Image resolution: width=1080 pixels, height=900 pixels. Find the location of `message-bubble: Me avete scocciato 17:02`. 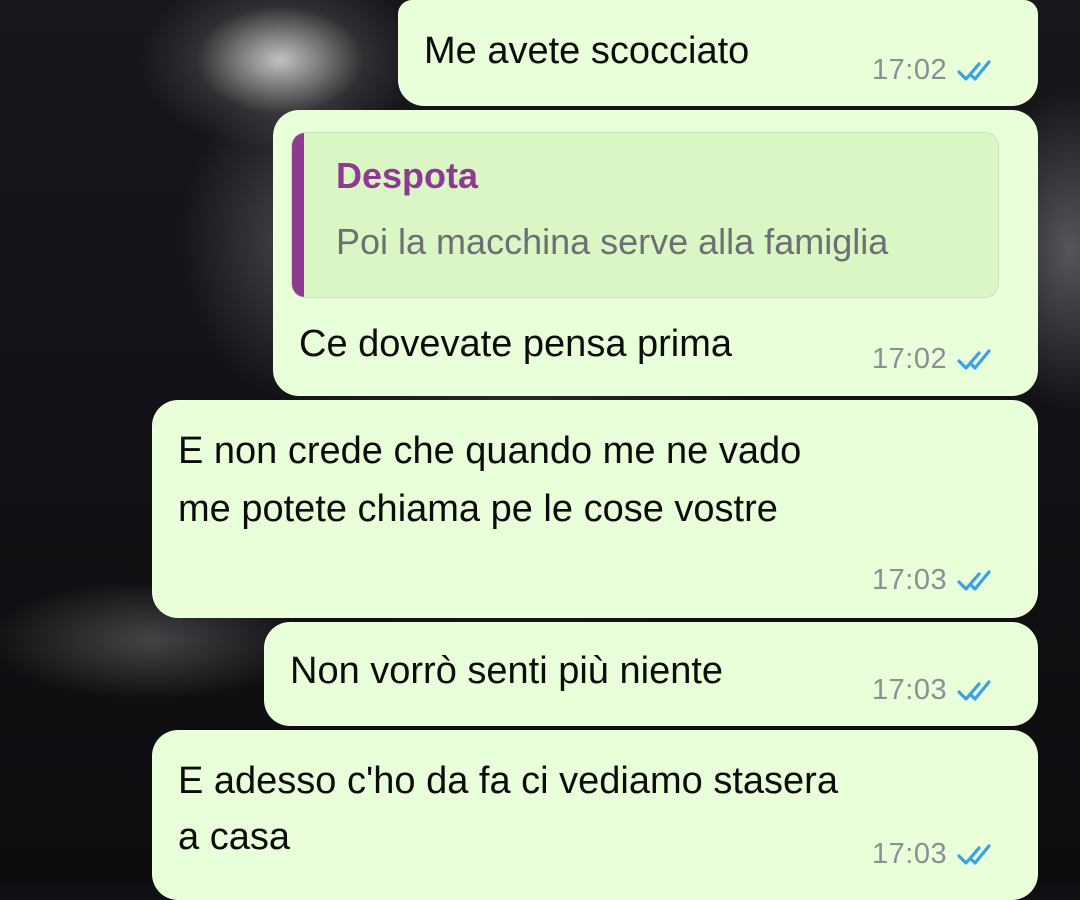

message-bubble: Me avete scocciato 17:02 is located at coordinates (718, 53).